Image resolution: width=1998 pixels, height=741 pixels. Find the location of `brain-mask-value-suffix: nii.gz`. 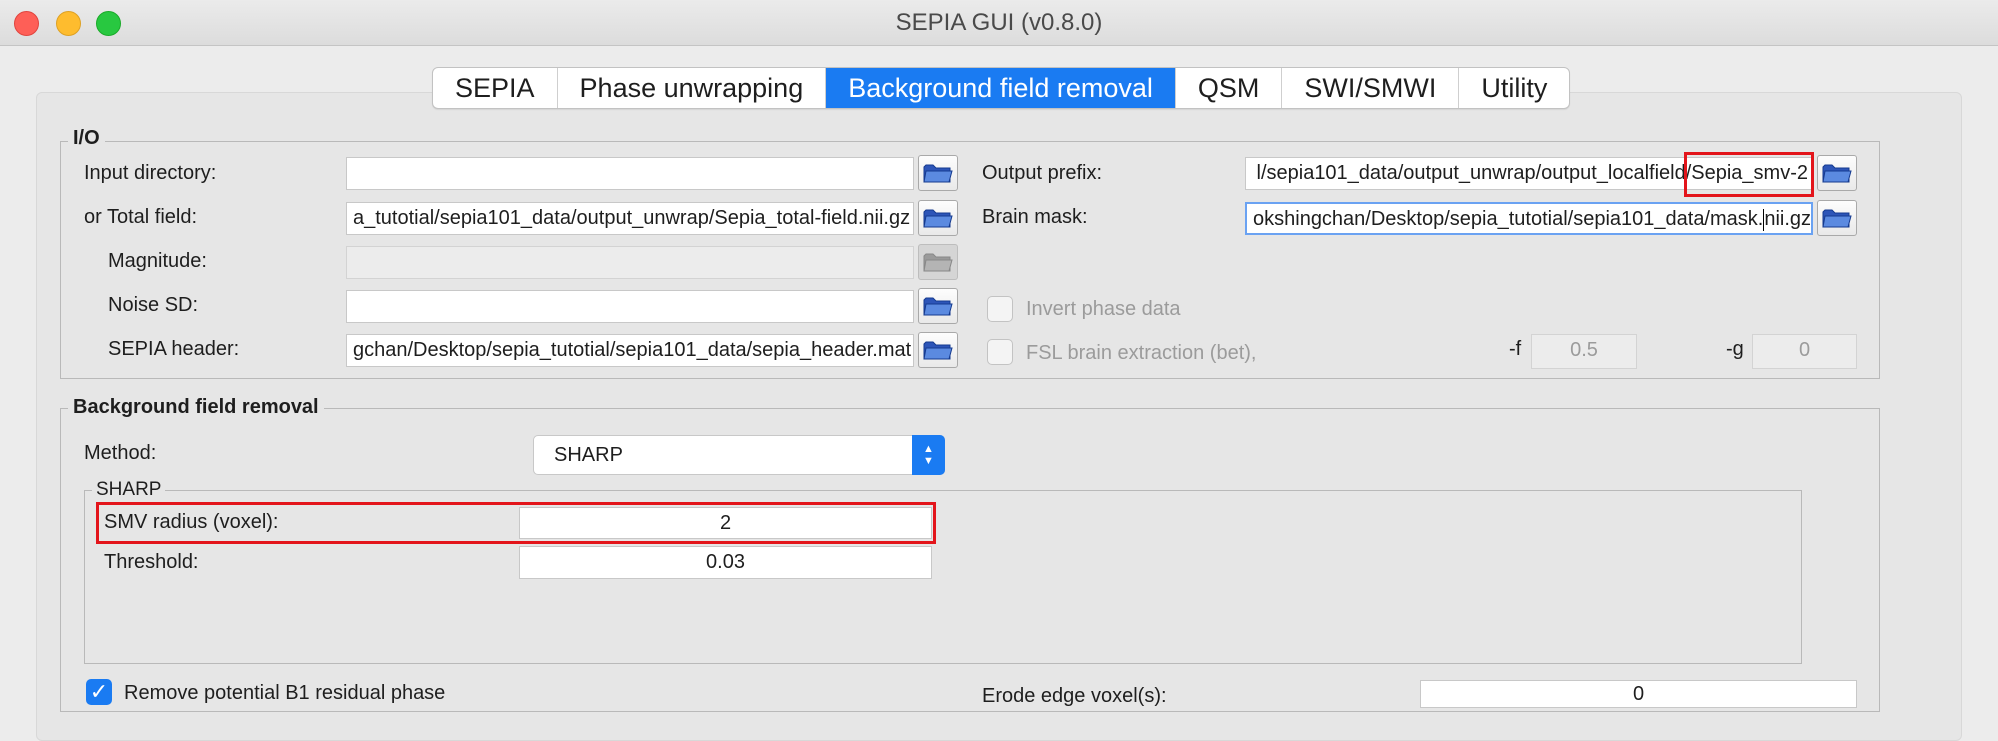

brain-mask-value-suffix: nii.gz is located at coordinates (1788, 219).